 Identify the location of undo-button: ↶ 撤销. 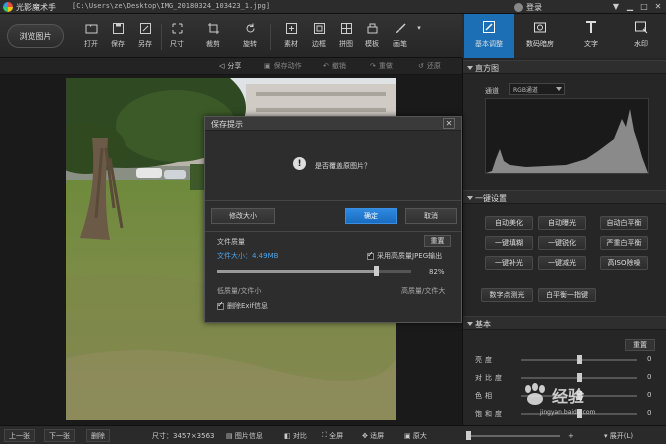
(334, 66).